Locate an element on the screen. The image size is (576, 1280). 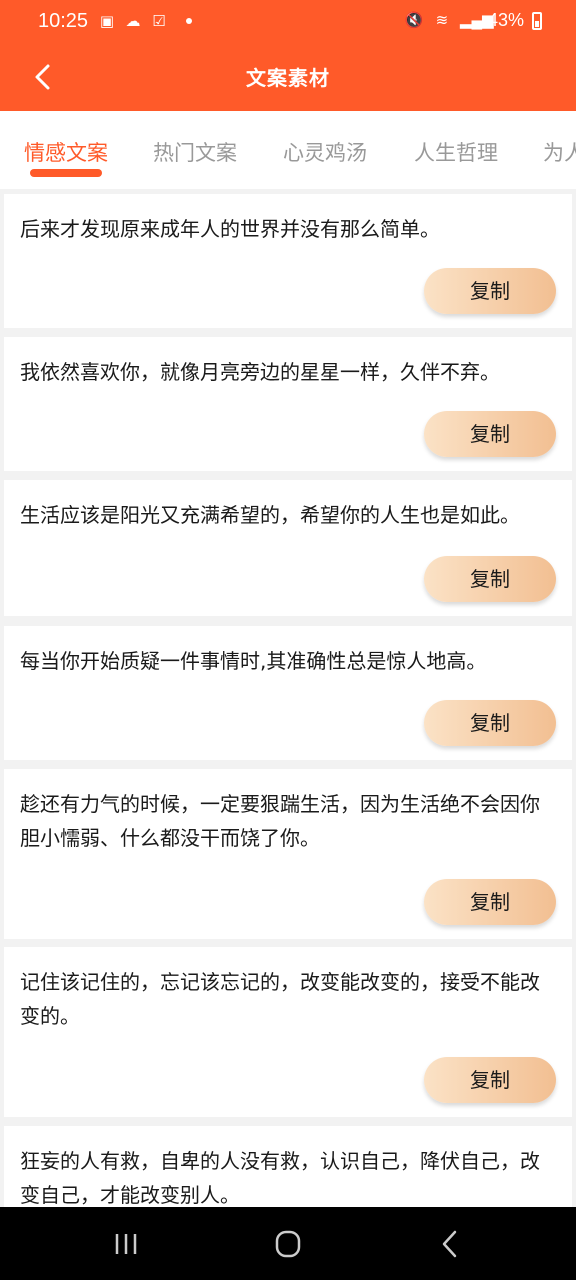
page-title: 文案素材 is located at coordinates (288, 78).